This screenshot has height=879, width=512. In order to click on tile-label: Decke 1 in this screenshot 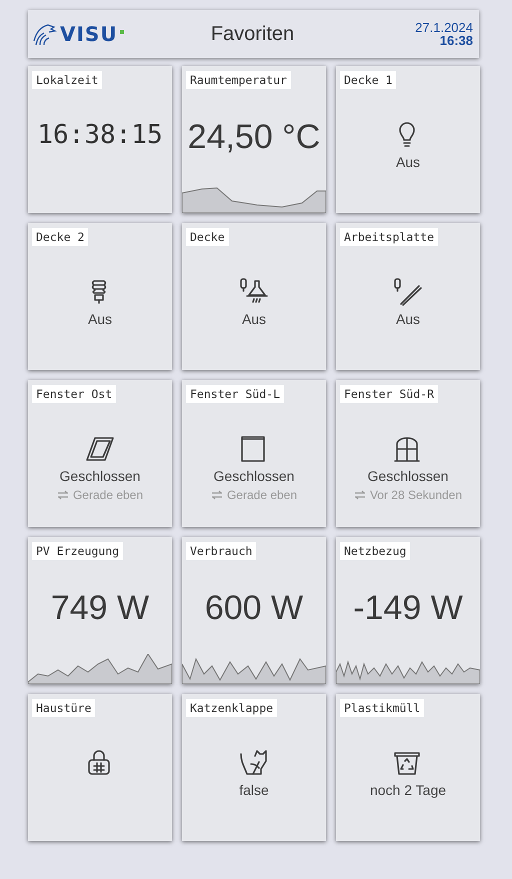, I will do `click(368, 80)`.